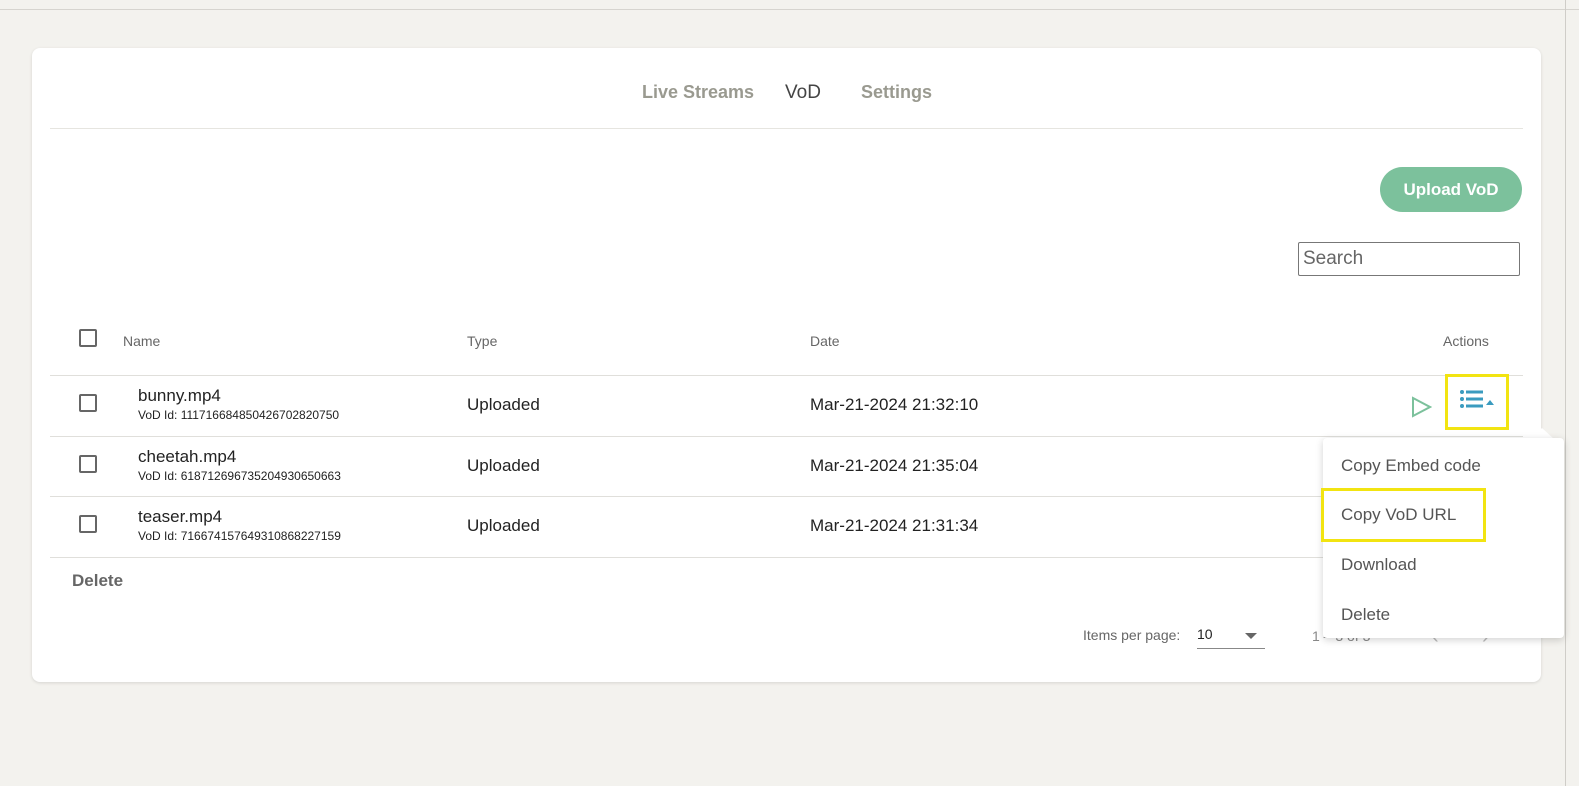  Describe the element at coordinates (1398, 515) in the screenshot. I see `menu-item-copy-url: Copy VoD URL` at that location.